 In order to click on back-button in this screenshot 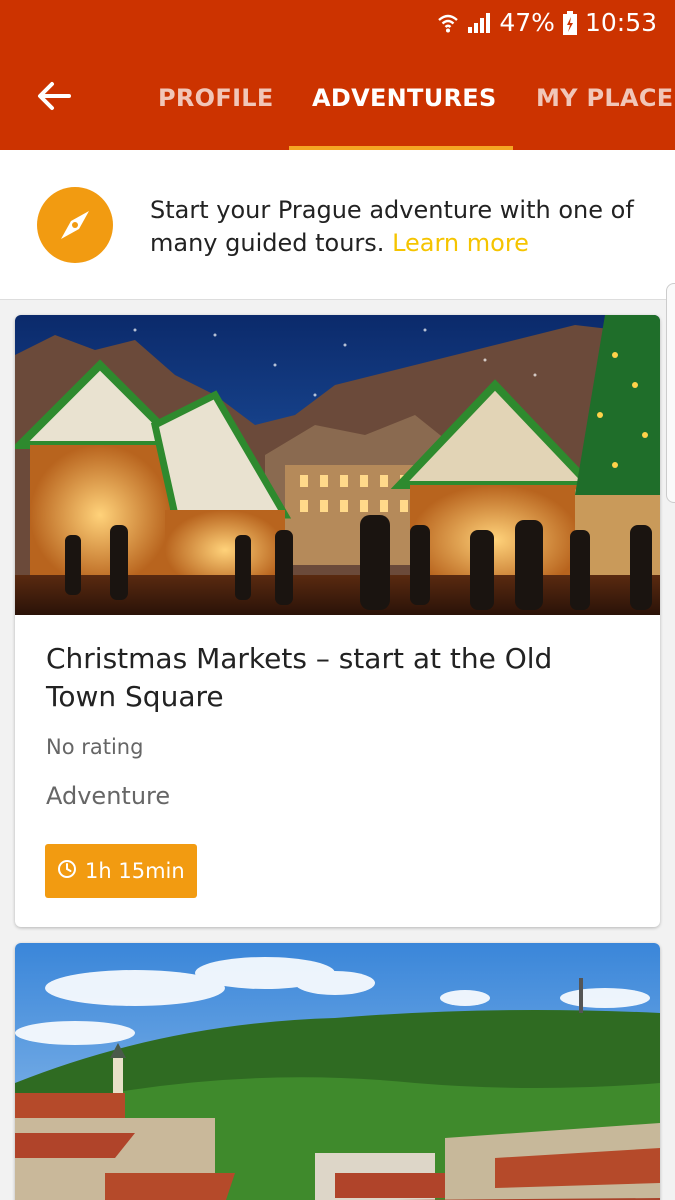, I will do `click(54, 98)`.